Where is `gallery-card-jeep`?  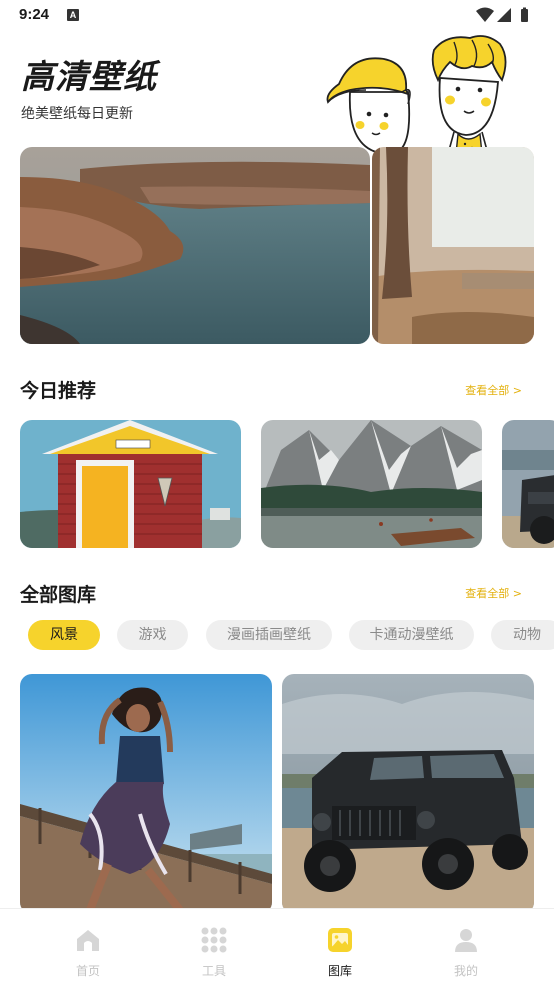 gallery-card-jeep is located at coordinates (408, 794).